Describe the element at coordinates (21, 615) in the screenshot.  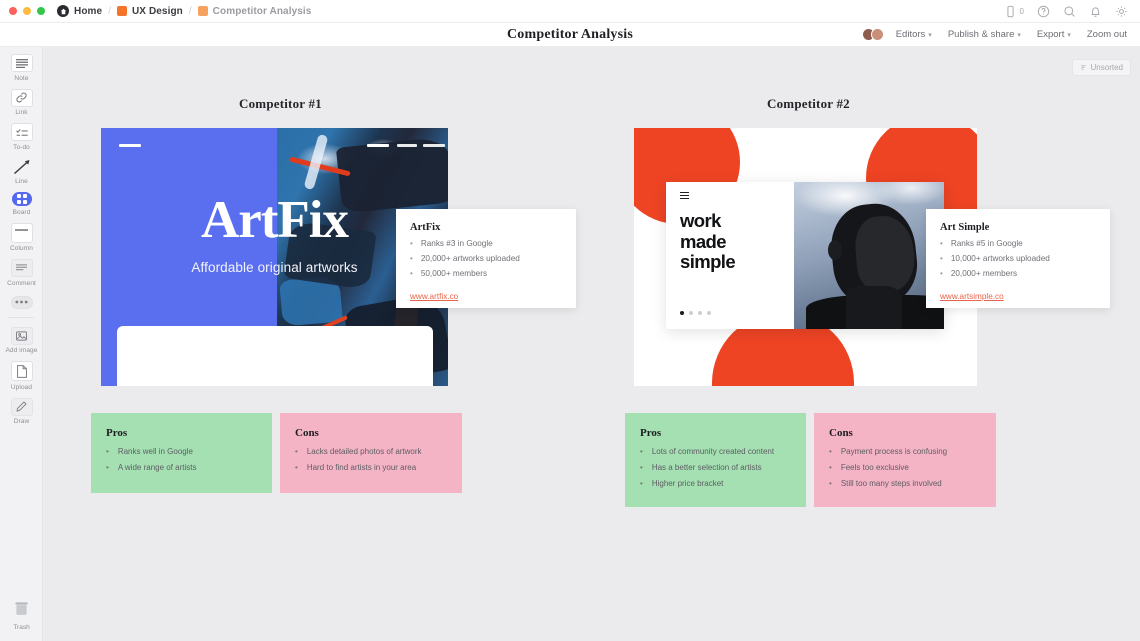
I see `trash-button: Trash` at that location.